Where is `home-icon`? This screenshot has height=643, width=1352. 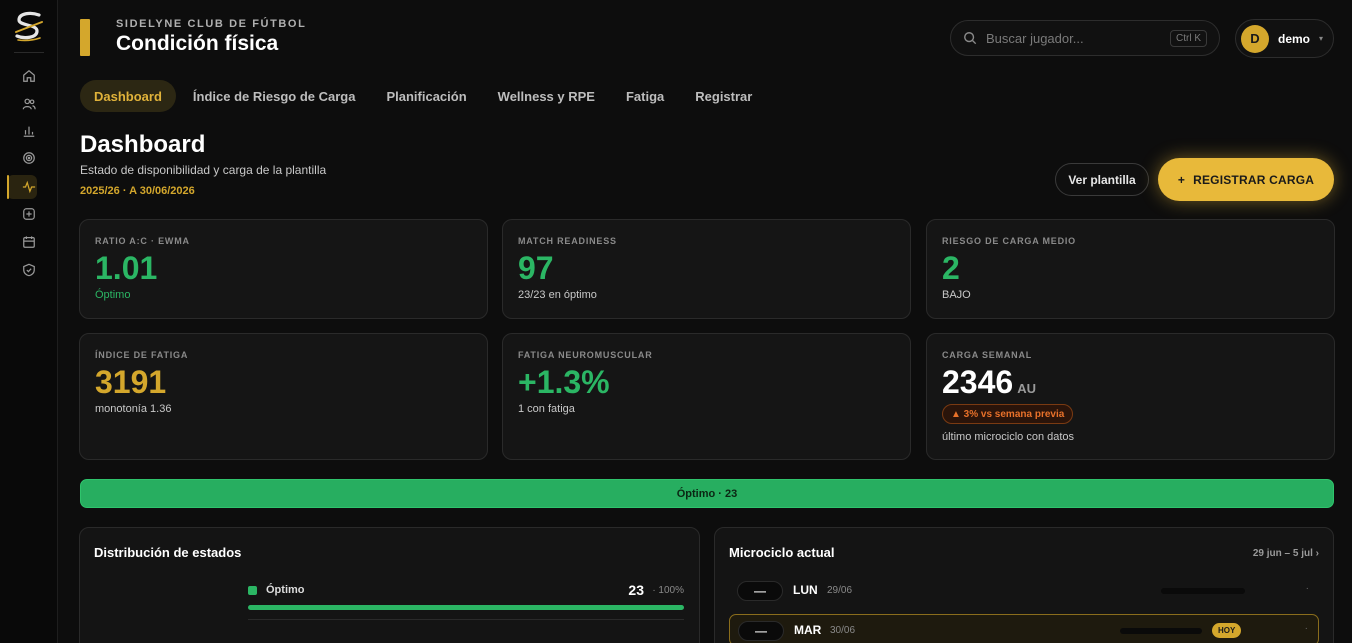 home-icon is located at coordinates (29, 76).